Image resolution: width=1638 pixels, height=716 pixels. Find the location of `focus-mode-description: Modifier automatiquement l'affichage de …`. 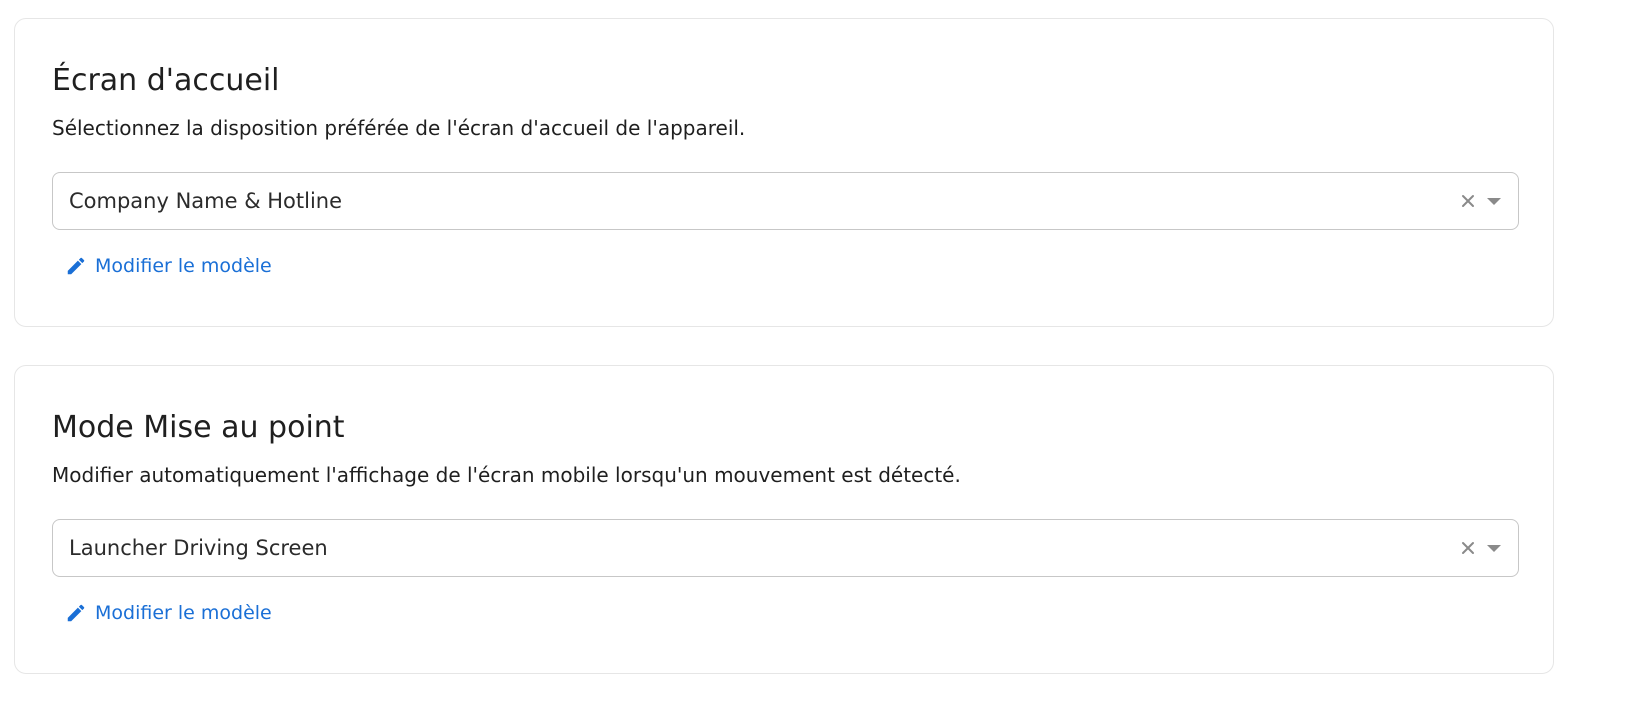

focus-mode-description: Modifier automatiquement l'affichage de … is located at coordinates (506, 475).